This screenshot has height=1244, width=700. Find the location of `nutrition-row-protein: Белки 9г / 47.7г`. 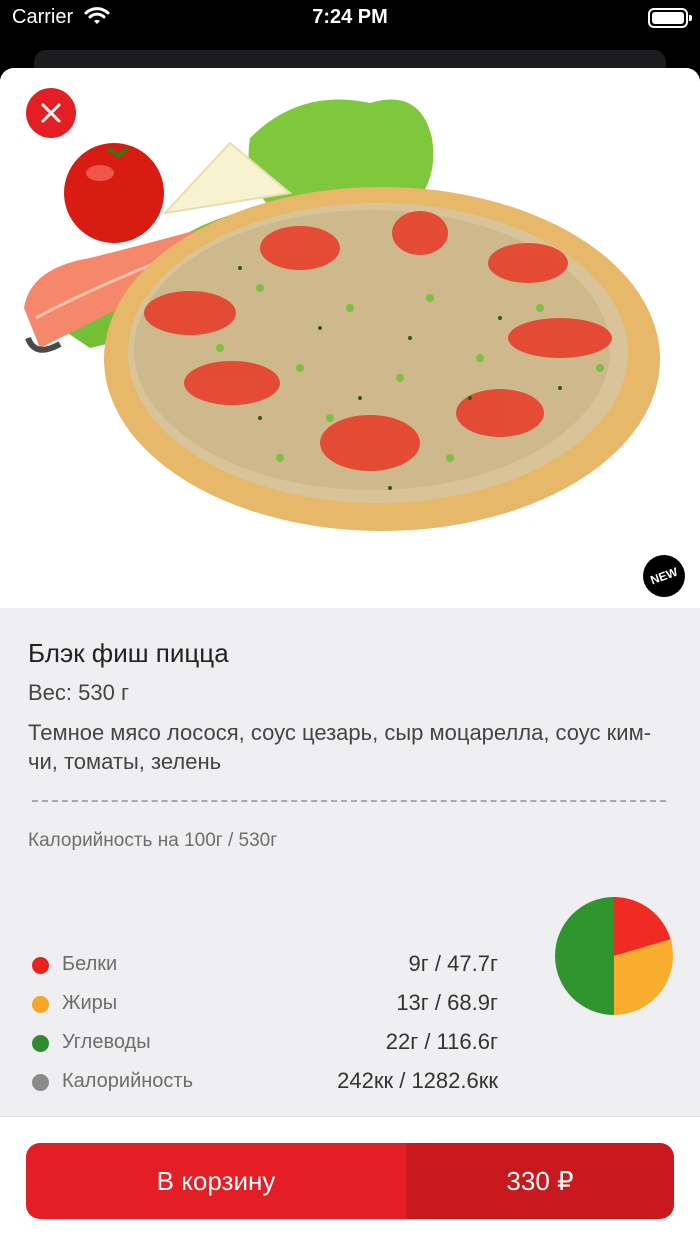

nutrition-row-protein: Белки 9г / 47.7г is located at coordinates (265, 965).